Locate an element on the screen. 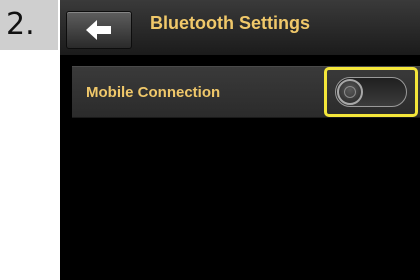 This screenshot has height=280, width=420. arrow-left-icon is located at coordinates (99, 30).